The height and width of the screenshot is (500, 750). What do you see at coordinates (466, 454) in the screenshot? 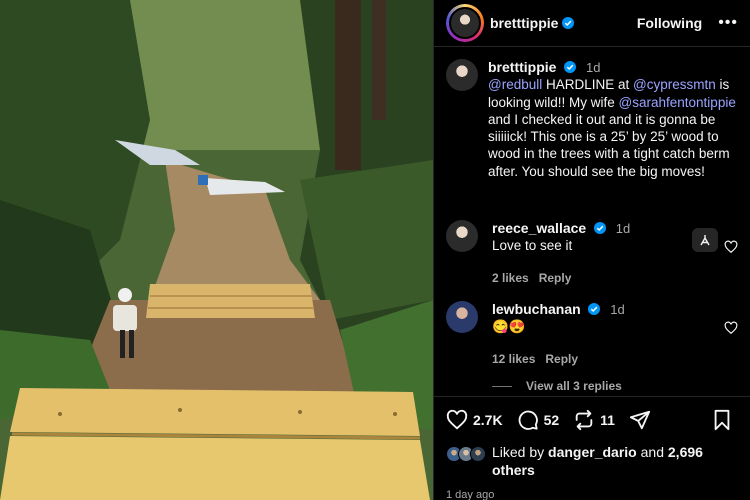
I see `liked-by-avatars` at bounding box center [466, 454].